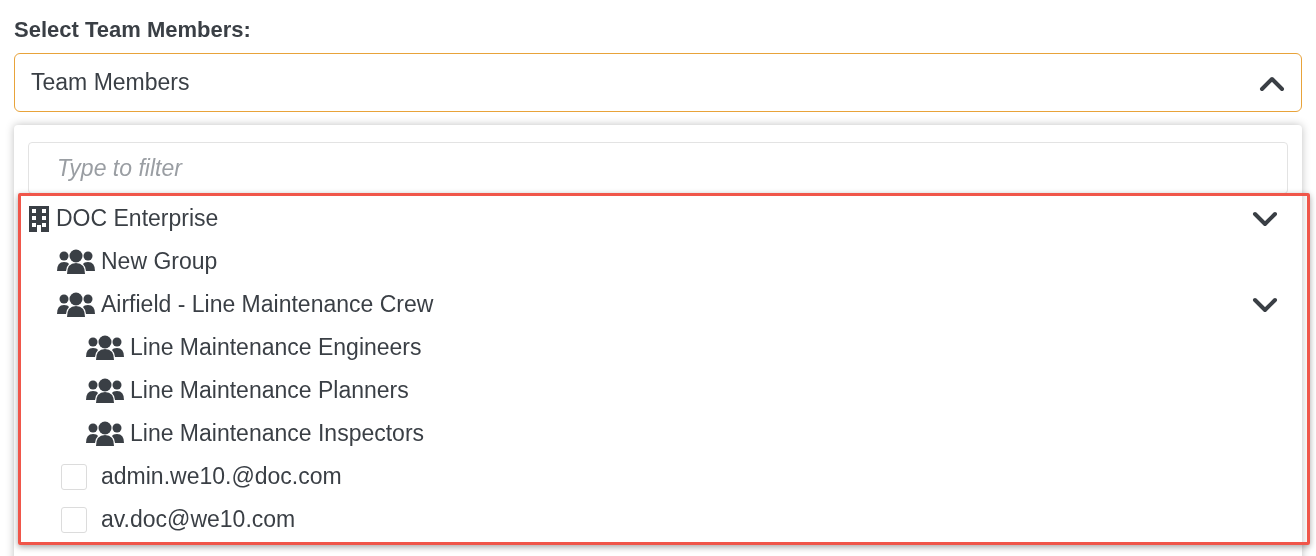  I want to click on team-members-select: Team Members, so click(658, 82).